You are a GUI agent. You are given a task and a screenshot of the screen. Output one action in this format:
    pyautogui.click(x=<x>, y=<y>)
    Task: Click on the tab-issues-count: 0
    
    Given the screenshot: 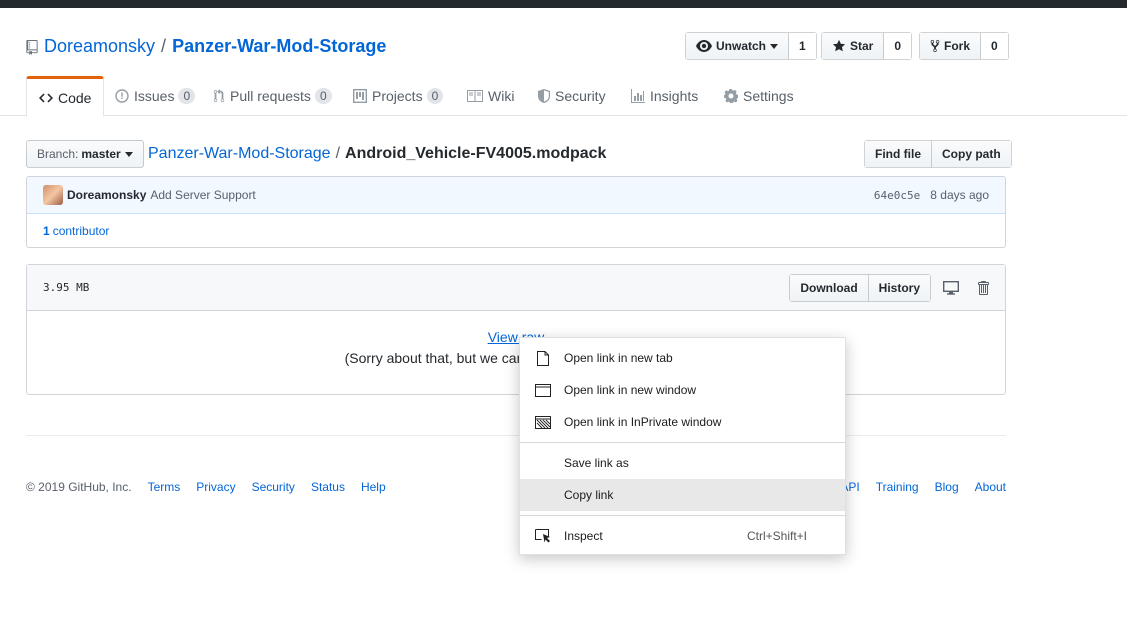 What is the action you would take?
    pyautogui.click(x=187, y=96)
    